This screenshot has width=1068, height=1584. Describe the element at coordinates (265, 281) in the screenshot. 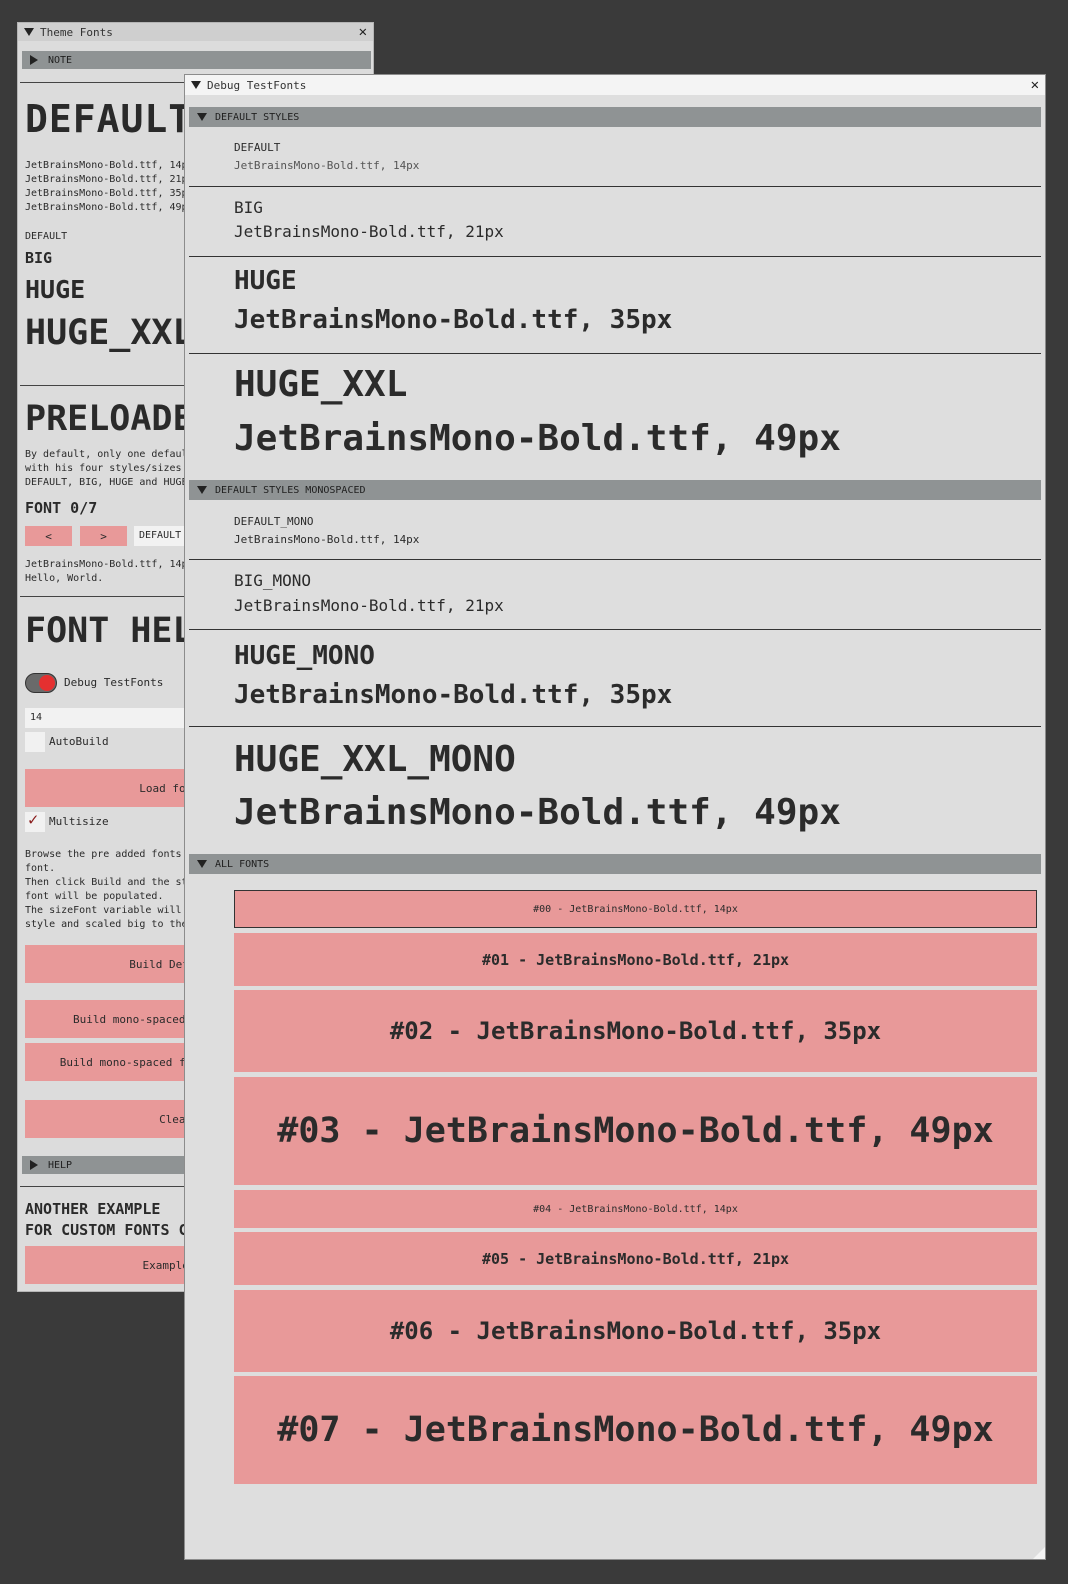

I see `style-huge-name: HUGE` at that location.